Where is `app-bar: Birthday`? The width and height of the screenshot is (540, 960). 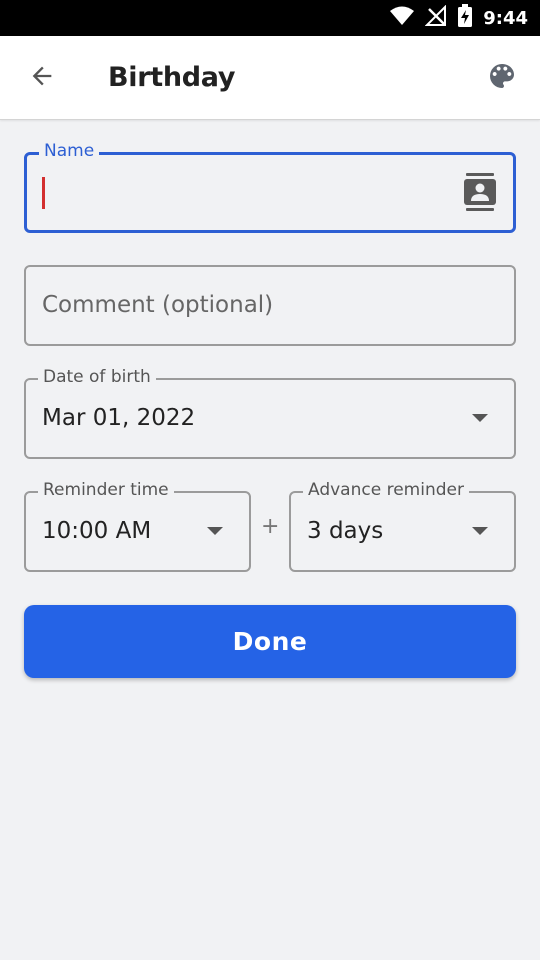
app-bar: Birthday is located at coordinates (270, 78).